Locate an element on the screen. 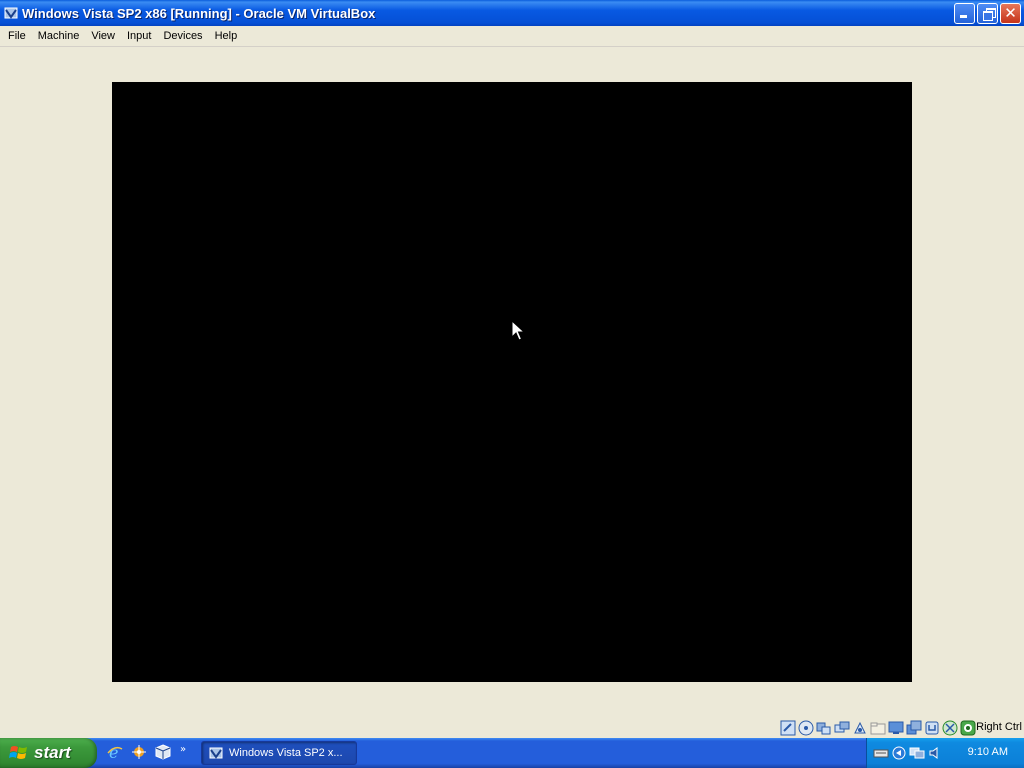 Image resolution: width=1024 pixels, height=768 pixels. menu-input: Input is located at coordinates (139, 36).